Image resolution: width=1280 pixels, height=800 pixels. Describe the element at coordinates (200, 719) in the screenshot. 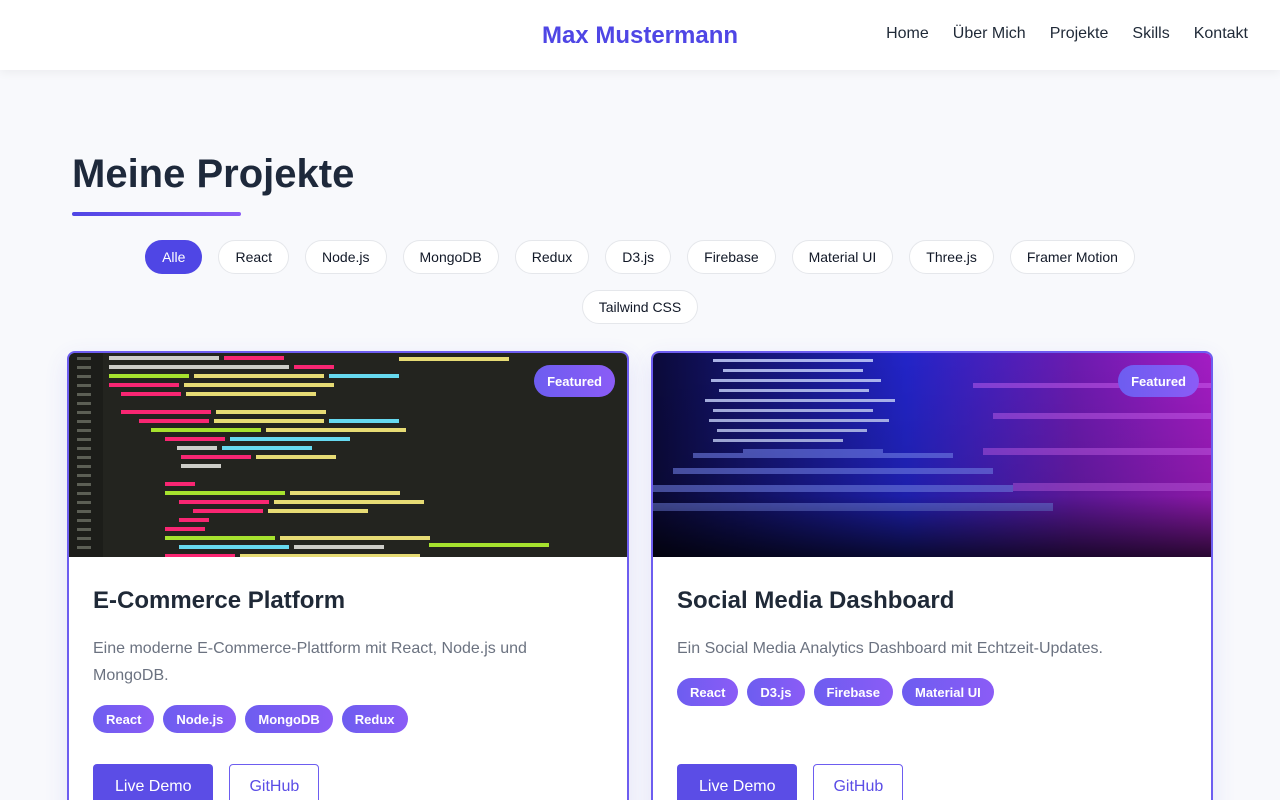

I see `tag-nodejs: Node.js` at that location.